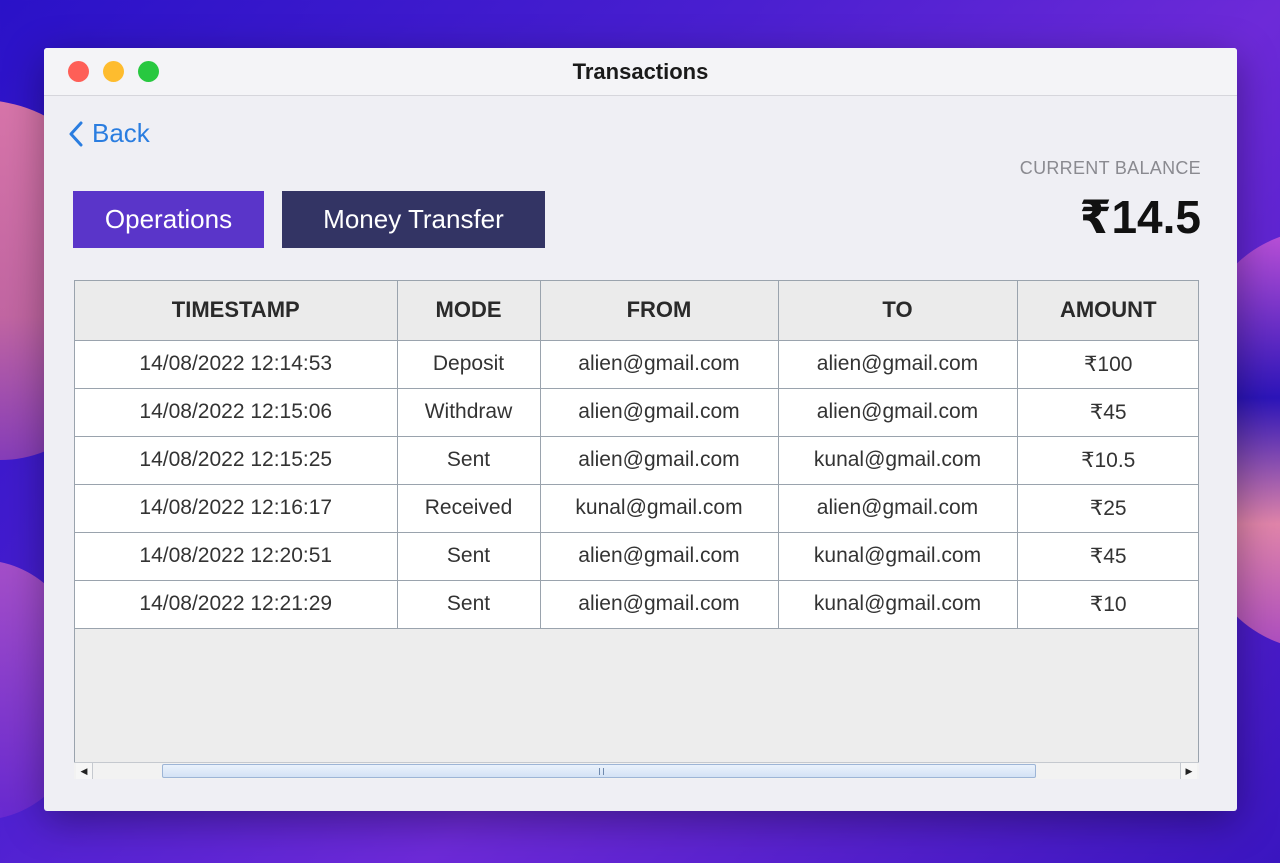 This screenshot has width=1280, height=863. What do you see at coordinates (168, 219) in the screenshot?
I see `operations-button: Operations` at bounding box center [168, 219].